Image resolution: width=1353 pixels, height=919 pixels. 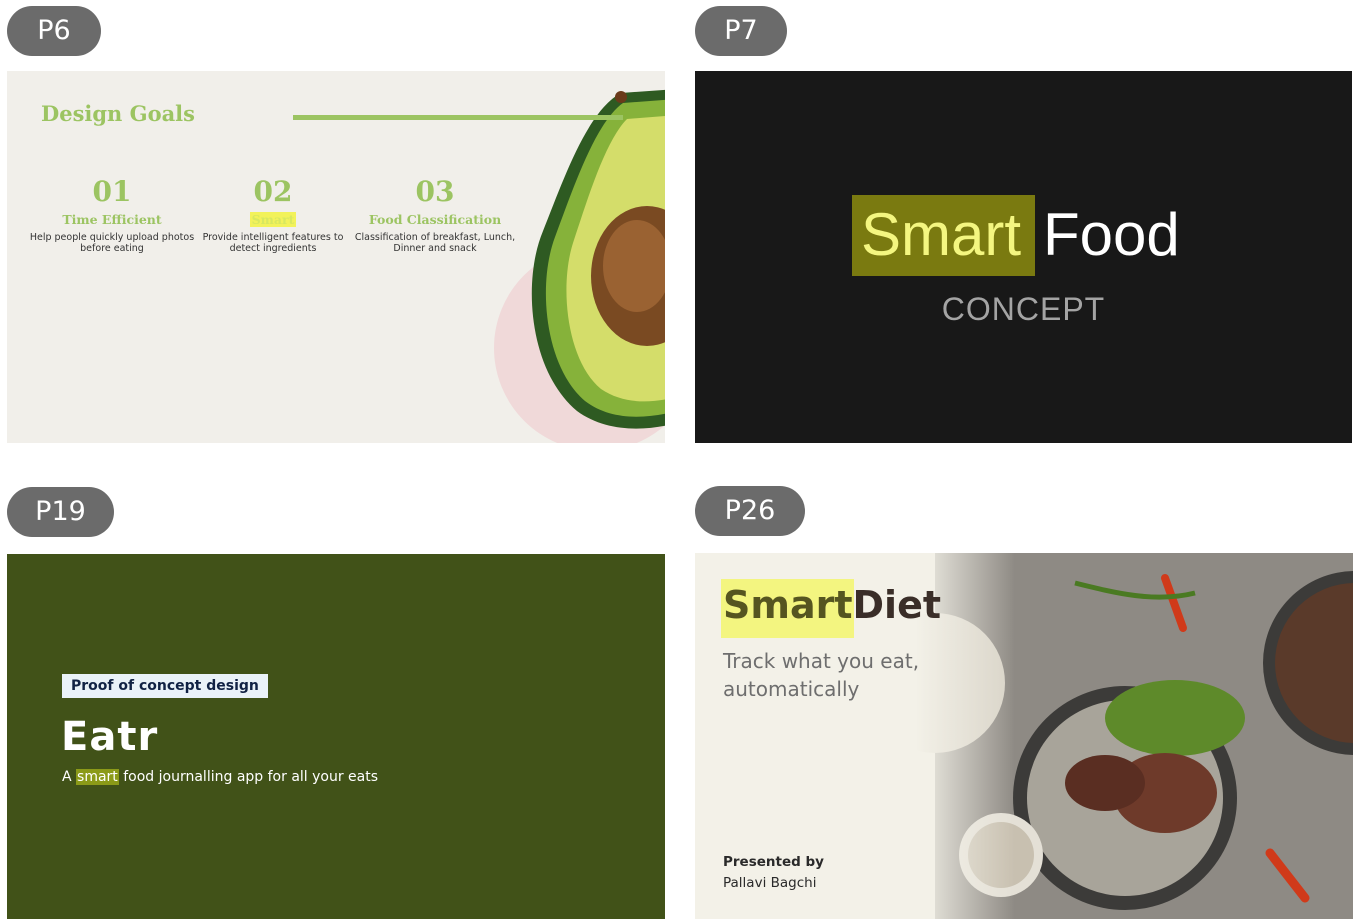 I want to click on app-name: Eatr, so click(x=110, y=737).